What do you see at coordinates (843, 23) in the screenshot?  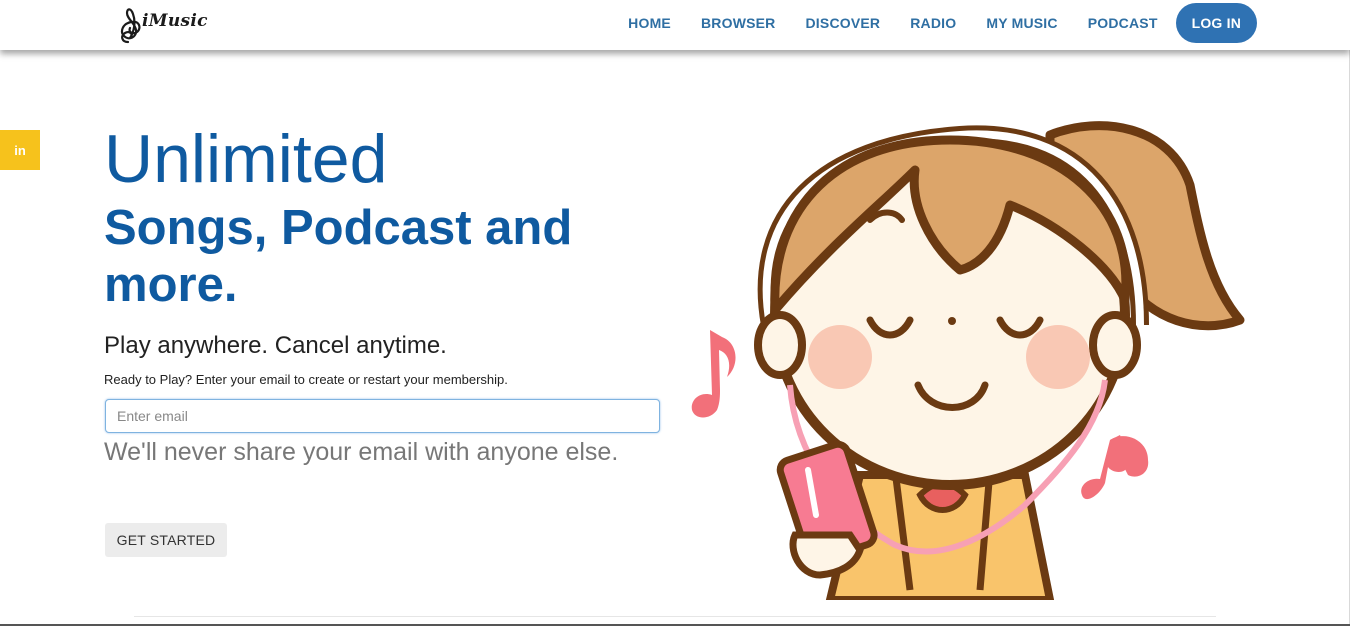 I see `nav-discover: DISCOVER` at bounding box center [843, 23].